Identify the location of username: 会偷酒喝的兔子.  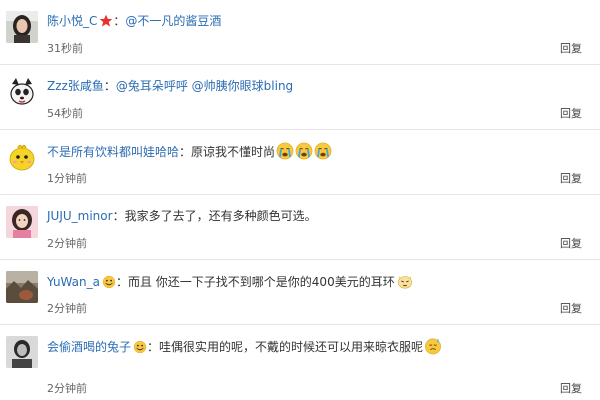
(89, 347).